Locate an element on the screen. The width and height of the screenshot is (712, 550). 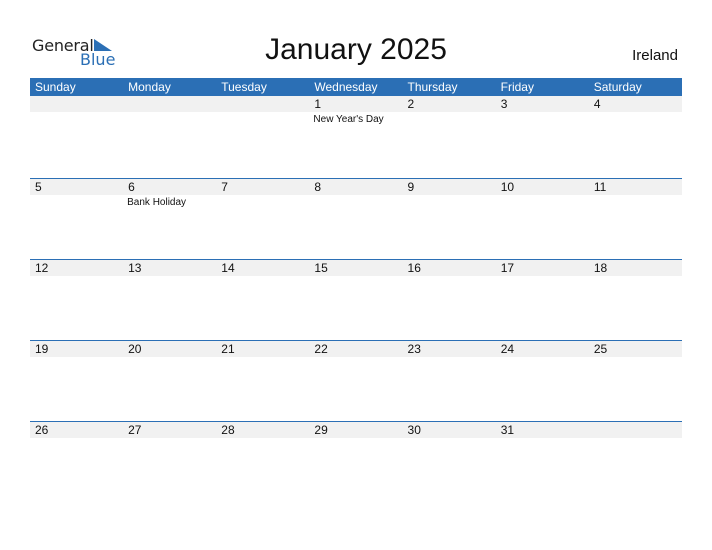
day-number: 23 is located at coordinates (414, 349).